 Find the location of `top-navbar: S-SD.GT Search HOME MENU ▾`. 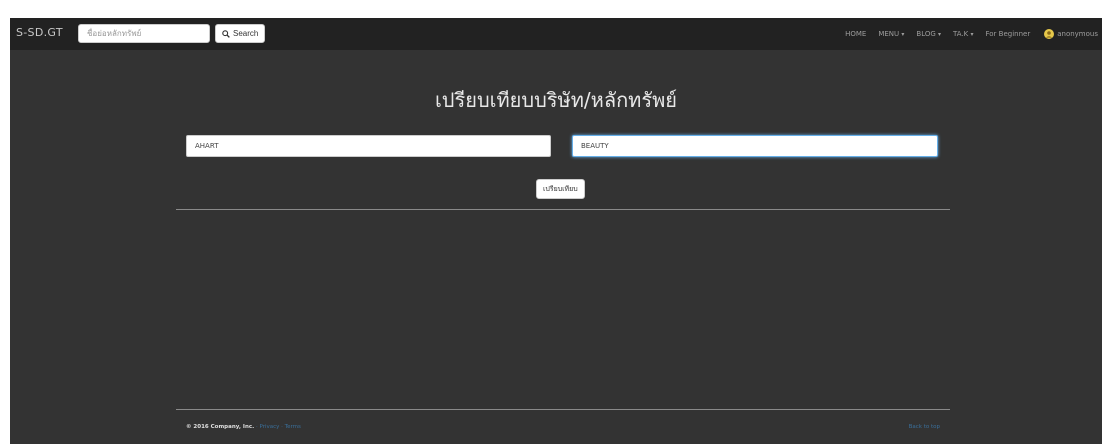

top-navbar: S-SD.GT Search HOME MENU ▾ is located at coordinates (556, 34).